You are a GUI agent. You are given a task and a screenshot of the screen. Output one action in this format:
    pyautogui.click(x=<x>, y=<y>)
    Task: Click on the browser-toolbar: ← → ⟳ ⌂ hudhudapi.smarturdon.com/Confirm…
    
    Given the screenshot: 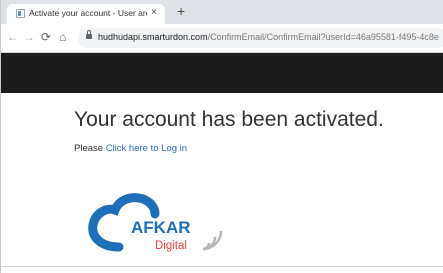 What is the action you would take?
    pyautogui.click(x=222, y=38)
    